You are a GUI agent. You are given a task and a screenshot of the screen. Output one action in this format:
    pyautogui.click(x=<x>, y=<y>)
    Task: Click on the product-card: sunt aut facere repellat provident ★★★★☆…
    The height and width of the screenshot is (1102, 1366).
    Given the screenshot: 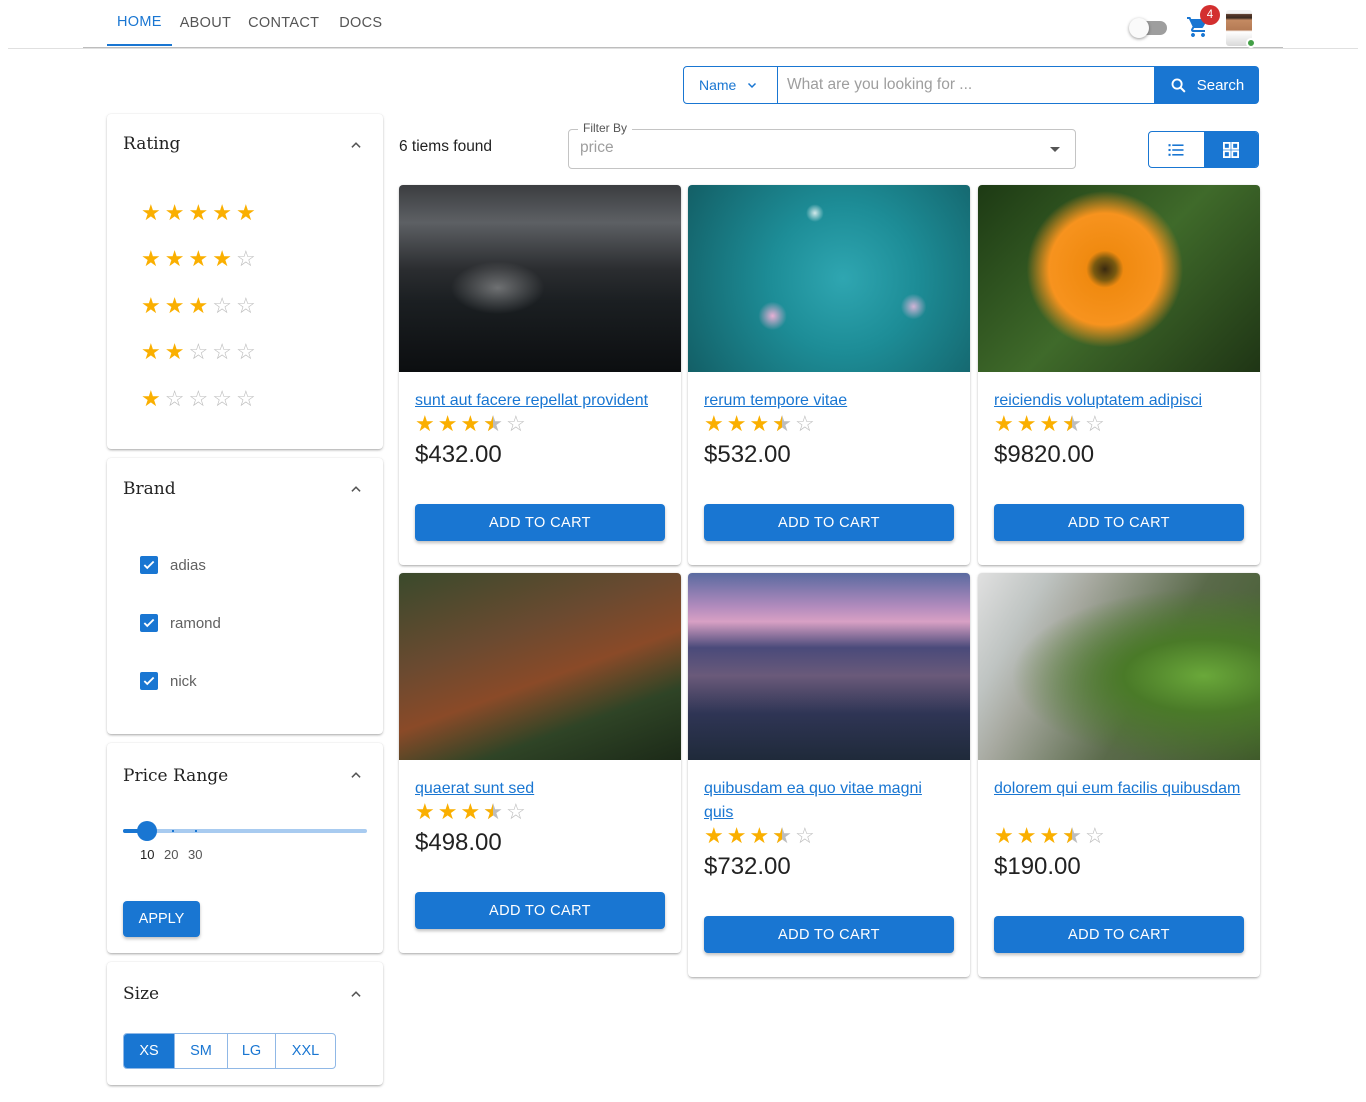 What is the action you would take?
    pyautogui.click(x=540, y=375)
    